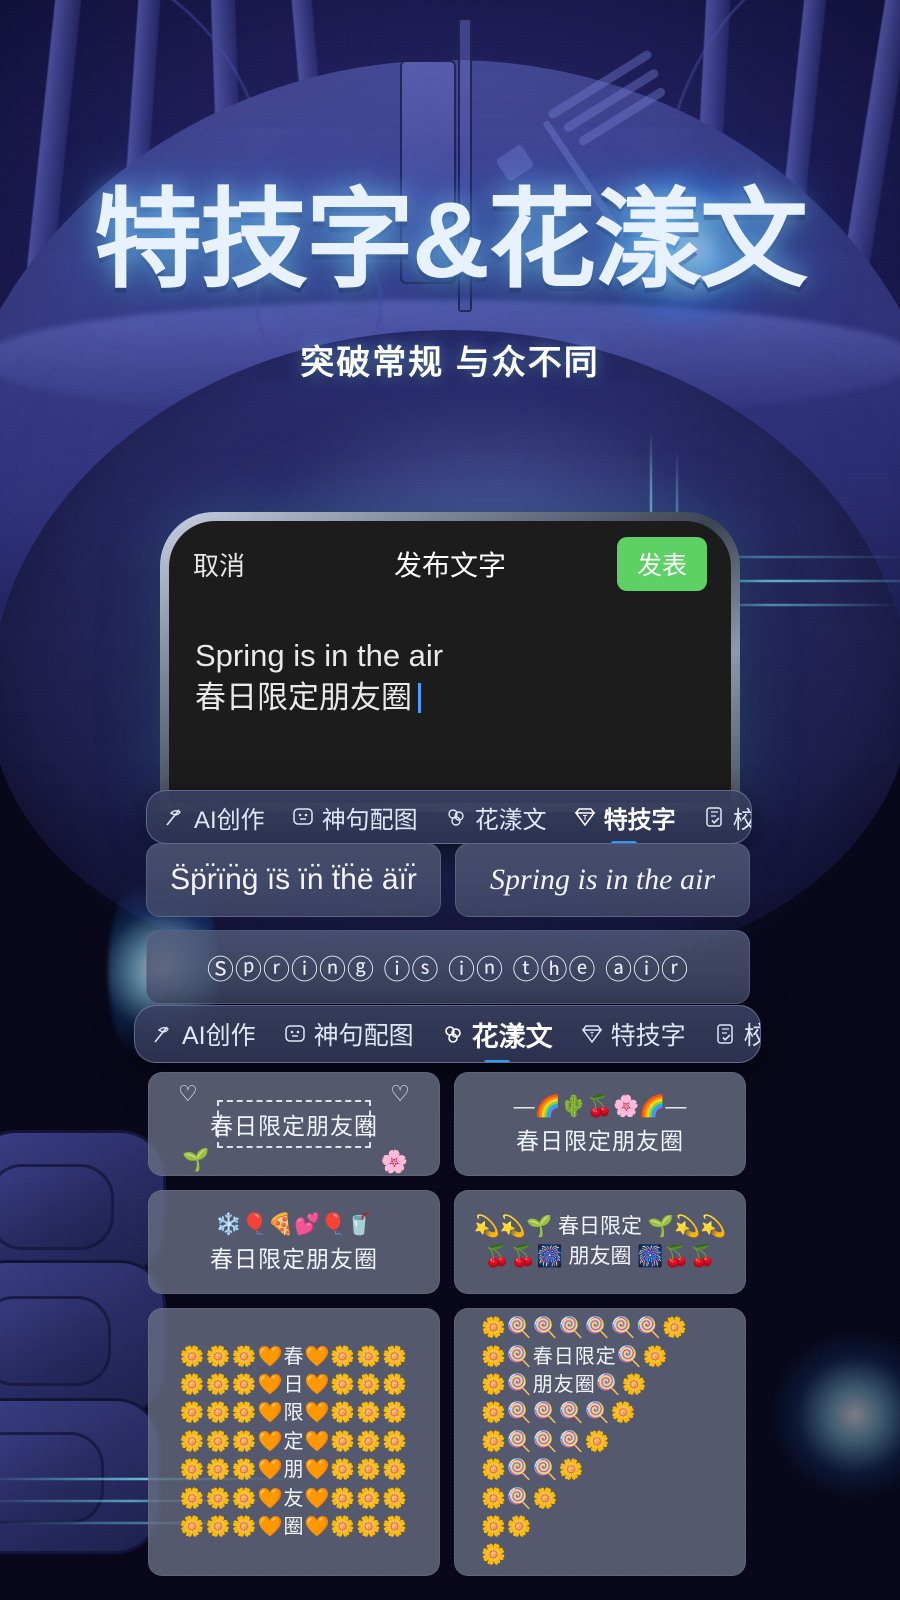 Image resolution: width=900 pixels, height=1600 pixels. Describe the element at coordinates (294, 1385) in the screenshot. I see `grid-row: 🌼🌼🌼🧡日🧡🌼🌼🌼` at that location.